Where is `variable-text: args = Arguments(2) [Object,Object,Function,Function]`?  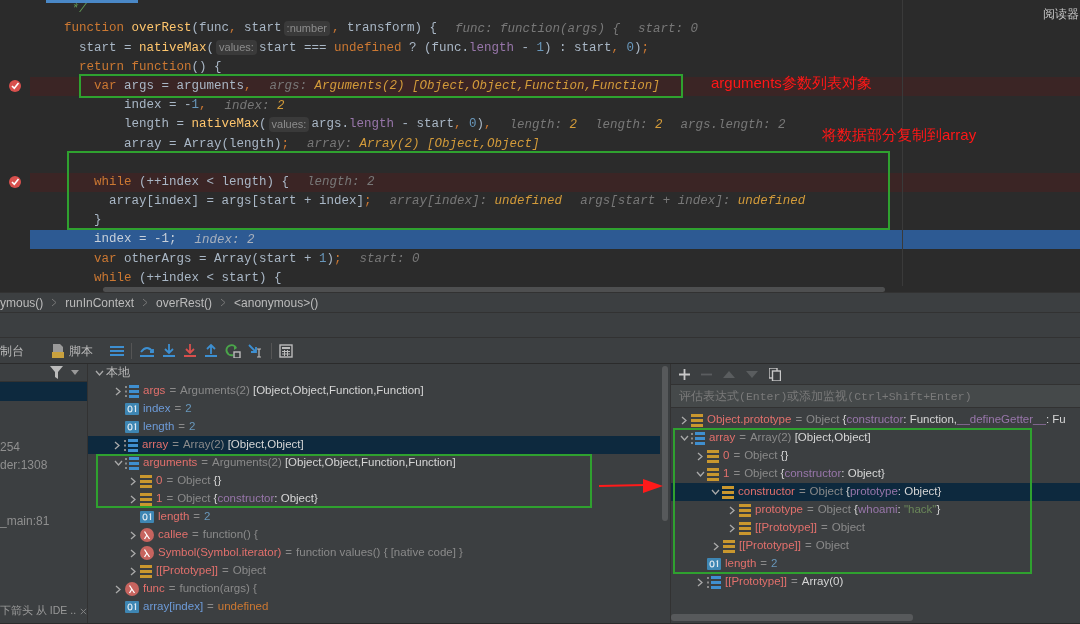 variable-text: args = Arguments(2) [Object,Object,Function,Function] is located at coordinates (283, 391).